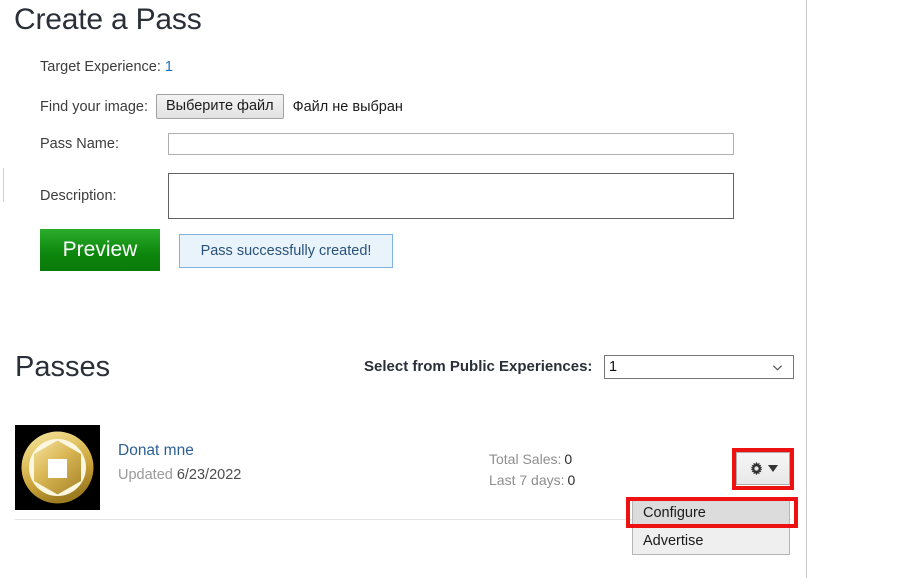 Image resolution: width=904 pixels, height=578 pixels. I want to click on file-status-text: Файл не выбран, so click(347, 106).